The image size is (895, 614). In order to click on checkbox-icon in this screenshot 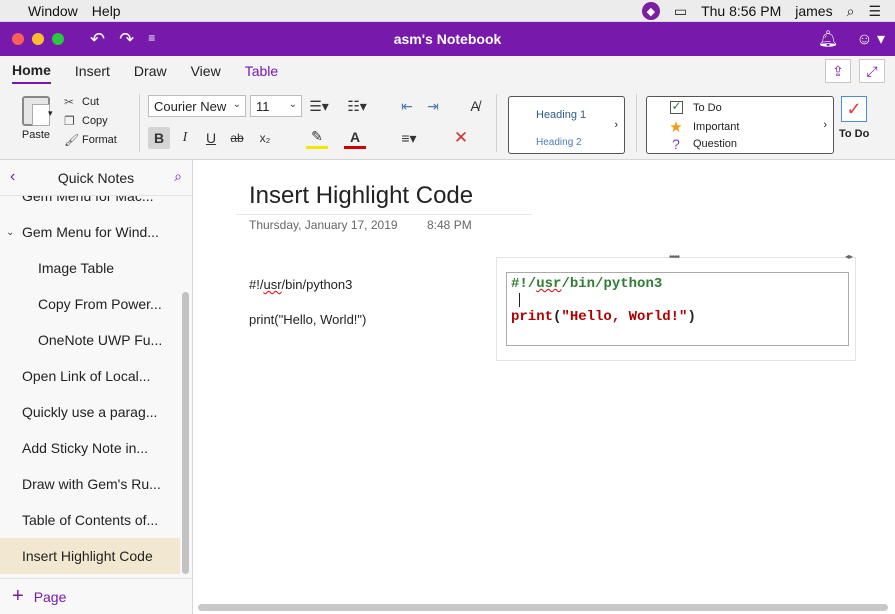, I will do `click(676, 106)`.